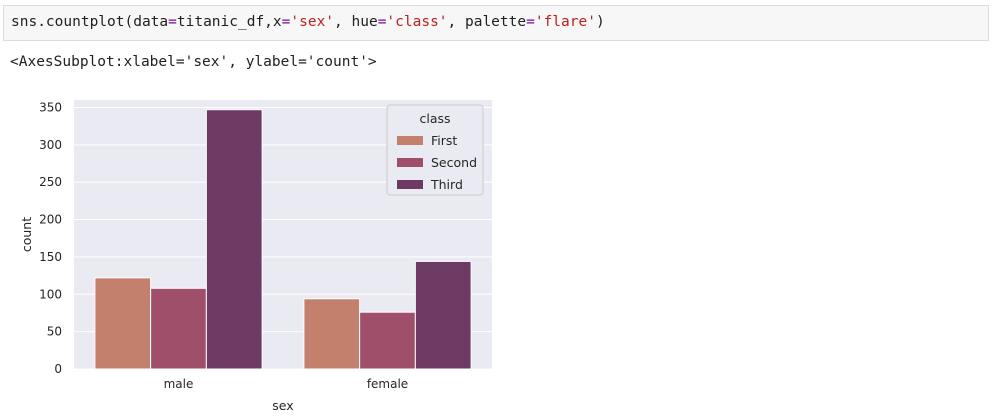 Image resolution: width=1000 pixels, height=417 pixels. Describe the element at coordinates (454, 162) in the screenshot. I see `legend-label-second: Second` at that location.